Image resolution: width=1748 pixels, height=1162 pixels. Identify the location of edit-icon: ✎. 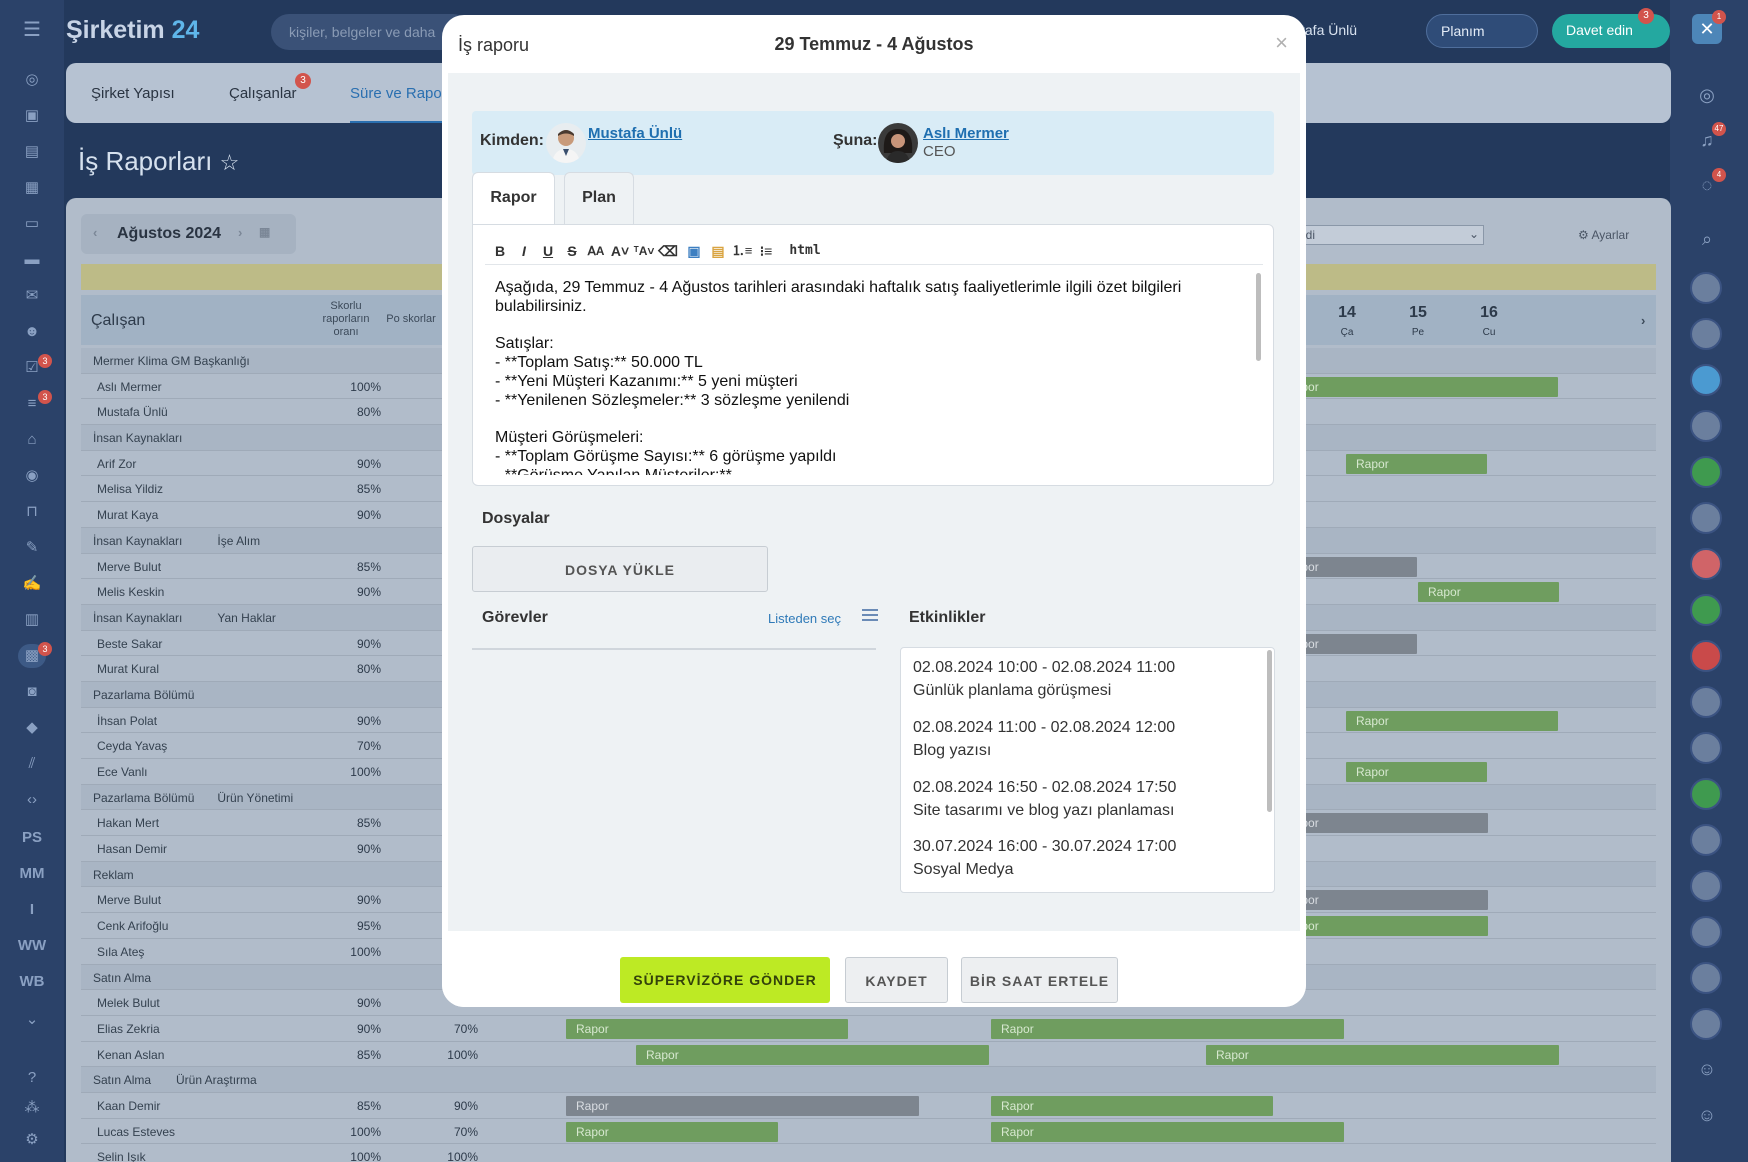
(32, 548).